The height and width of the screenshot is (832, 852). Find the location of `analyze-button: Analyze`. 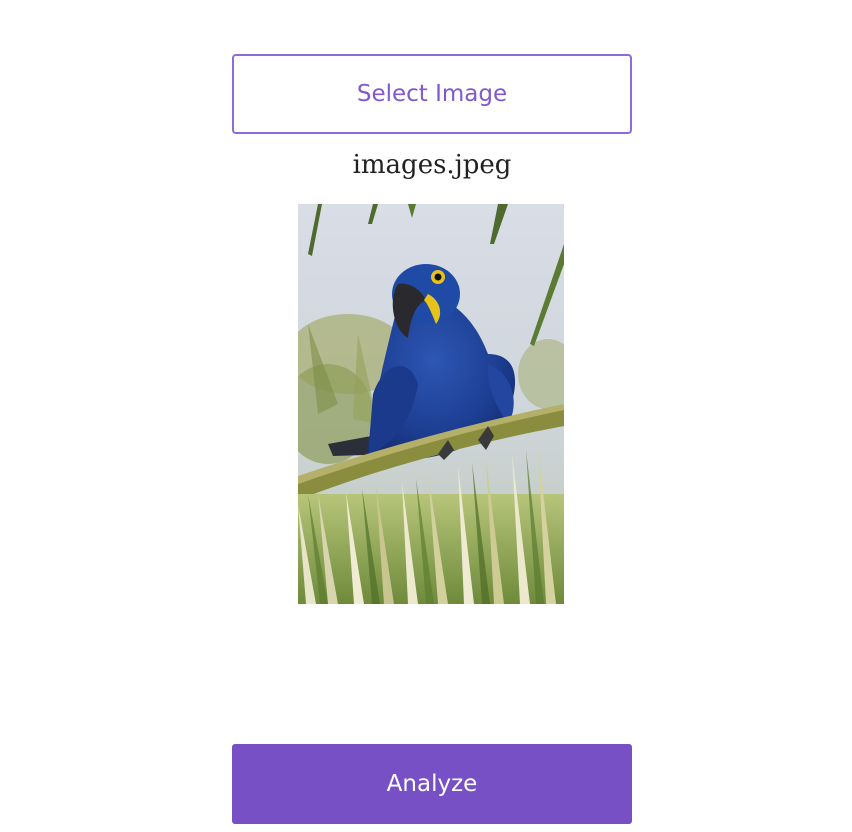

analyze-button: Analyze is located at coordinates (432, 784).